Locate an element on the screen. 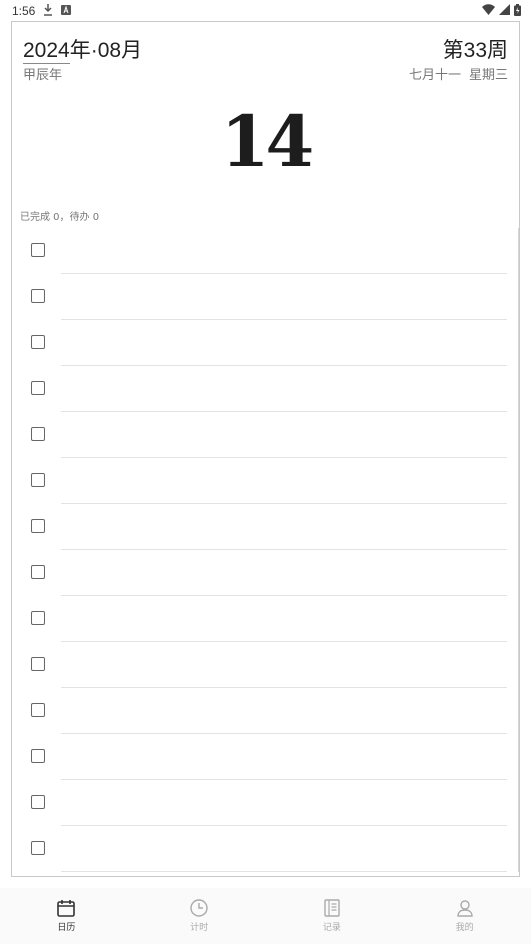 Image resolution: width=531 pixels, height=944 pixels. day-number: 14 is located at coordinates (267, 141).